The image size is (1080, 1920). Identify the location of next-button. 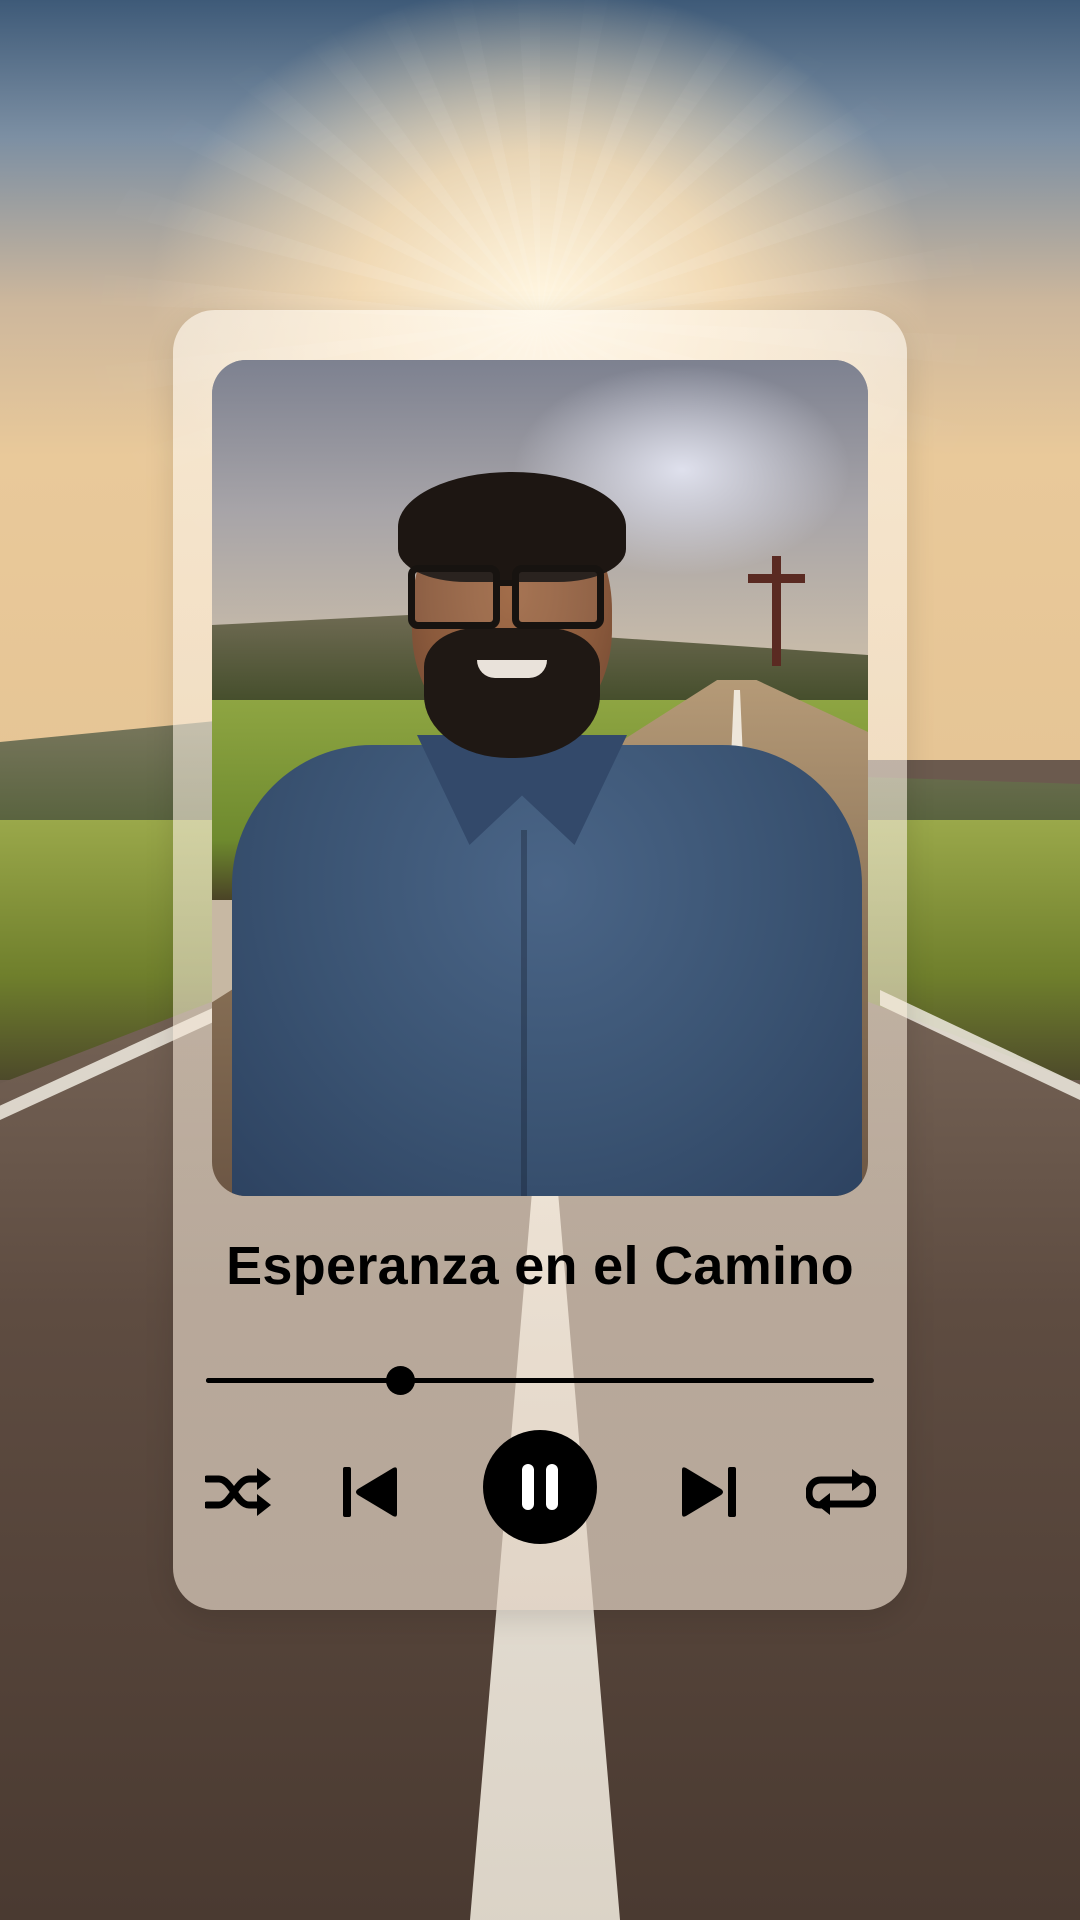
(708, 1492).